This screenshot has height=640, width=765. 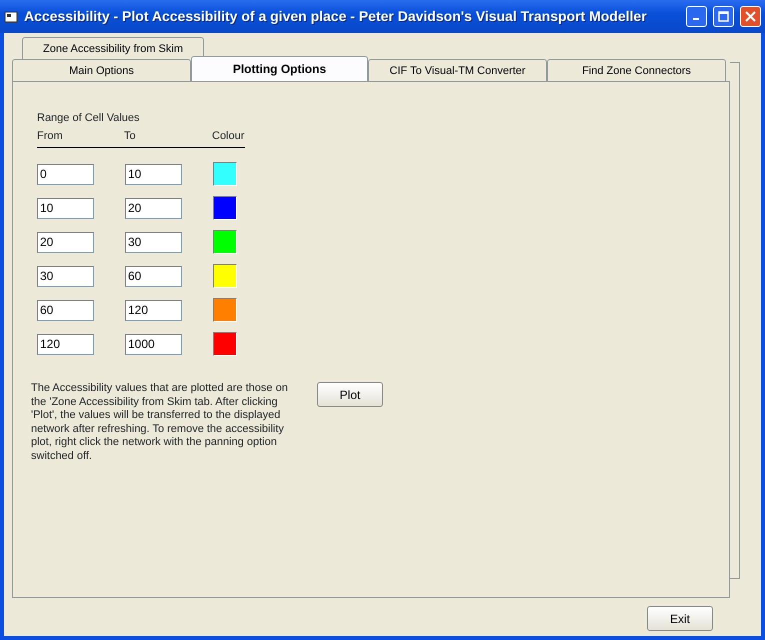 I want to click on tab: Plotting Options, so click(x=279, y=68).